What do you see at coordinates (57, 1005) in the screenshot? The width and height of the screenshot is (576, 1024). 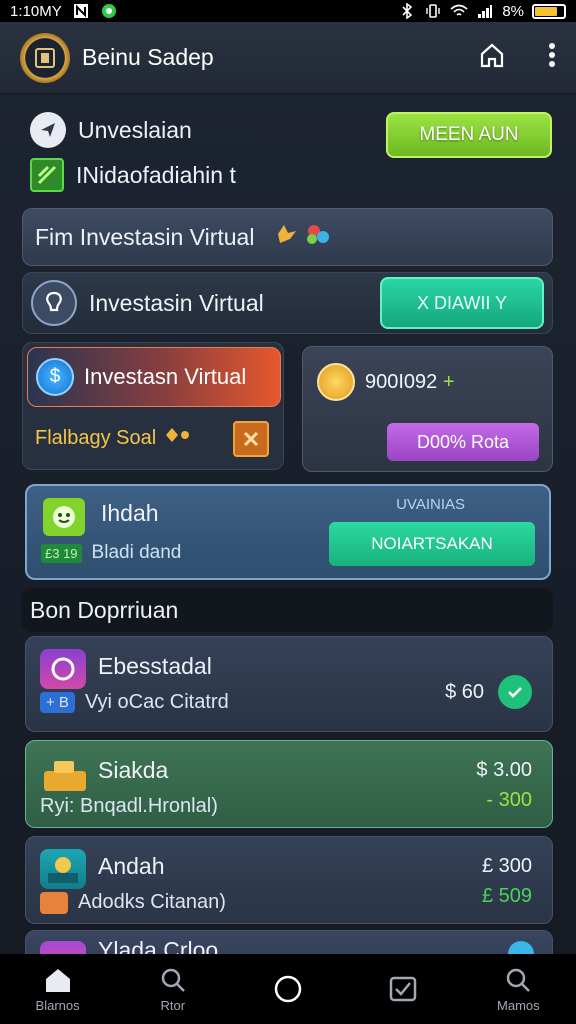 I see `nav-label: Blarnos` at bounding box center [57, 1005].